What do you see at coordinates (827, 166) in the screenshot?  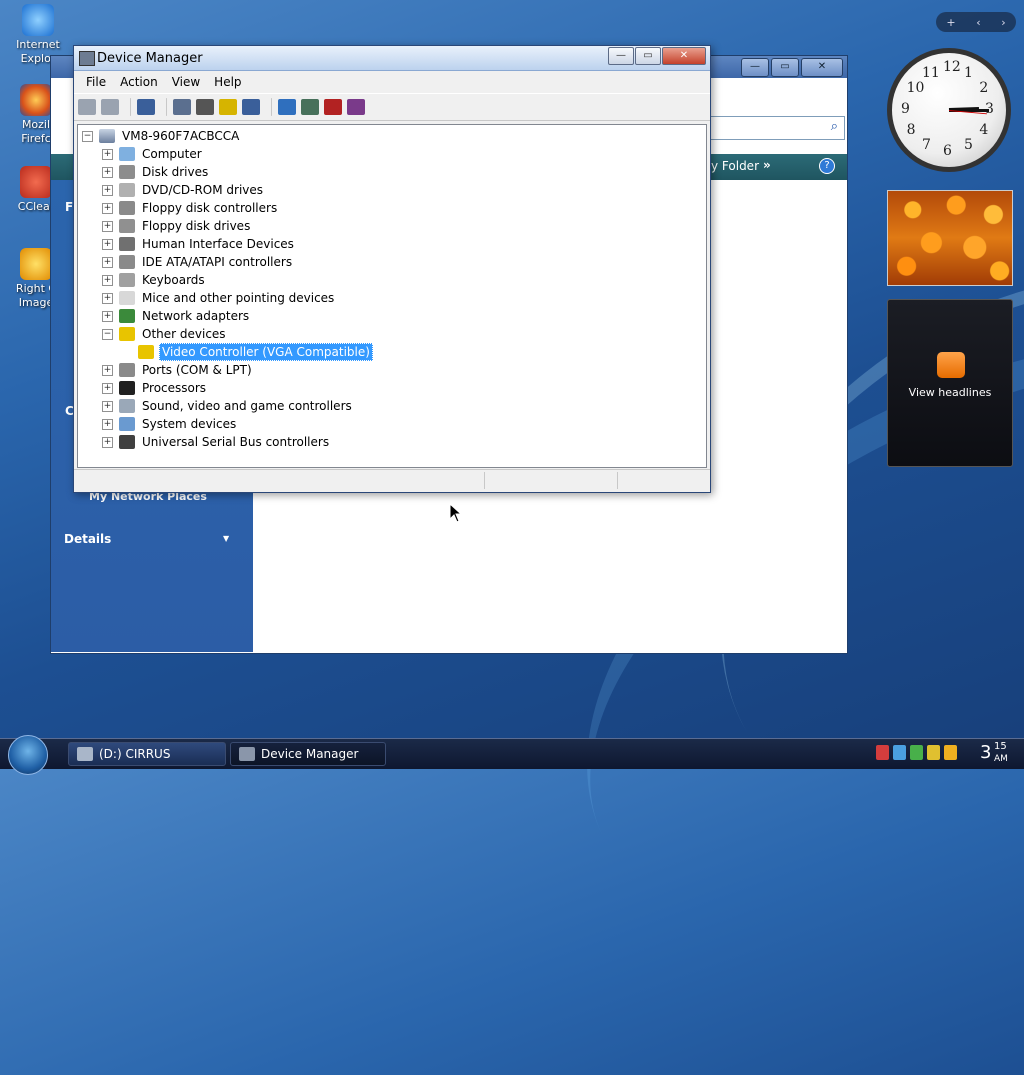 I see `help-icon: ?` at bounding box center [827, 166].